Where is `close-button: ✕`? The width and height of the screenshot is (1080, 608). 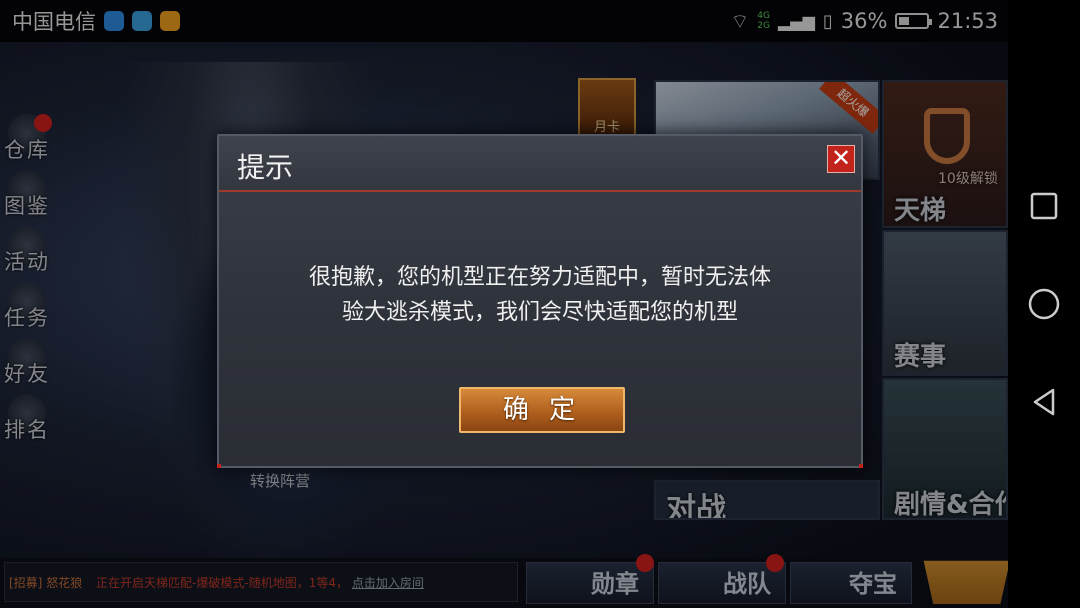
close-button: ✕ is located at coordinates (841, 159).